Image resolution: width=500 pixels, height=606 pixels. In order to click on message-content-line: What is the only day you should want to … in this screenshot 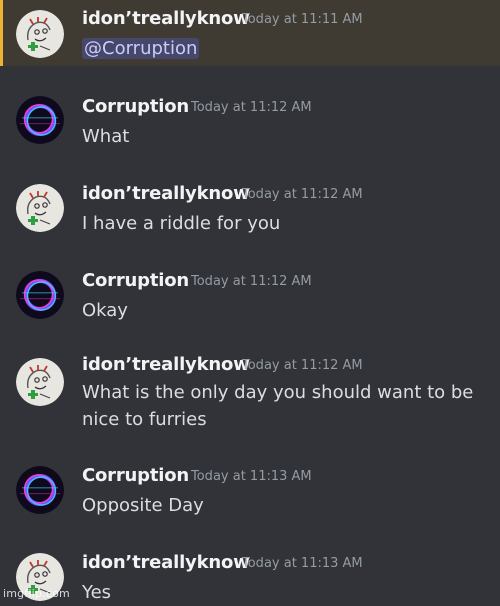, I will do `click(278, 392)`.